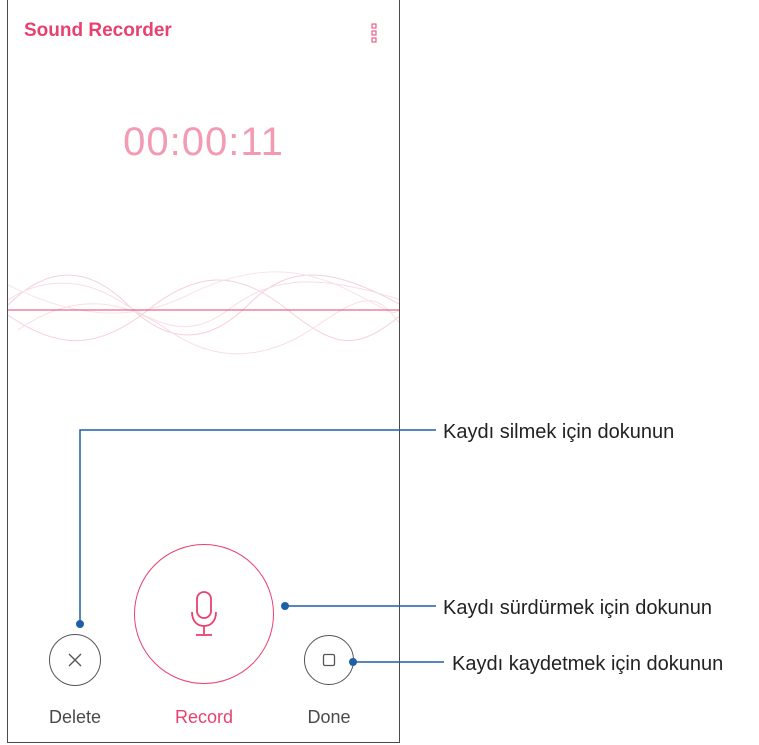 This screenshot has height=745, width=759. What do you see at coordinates (75, 717) in the screenshot?
I see `delete-label: Delete` at bounding box center [75, 717].